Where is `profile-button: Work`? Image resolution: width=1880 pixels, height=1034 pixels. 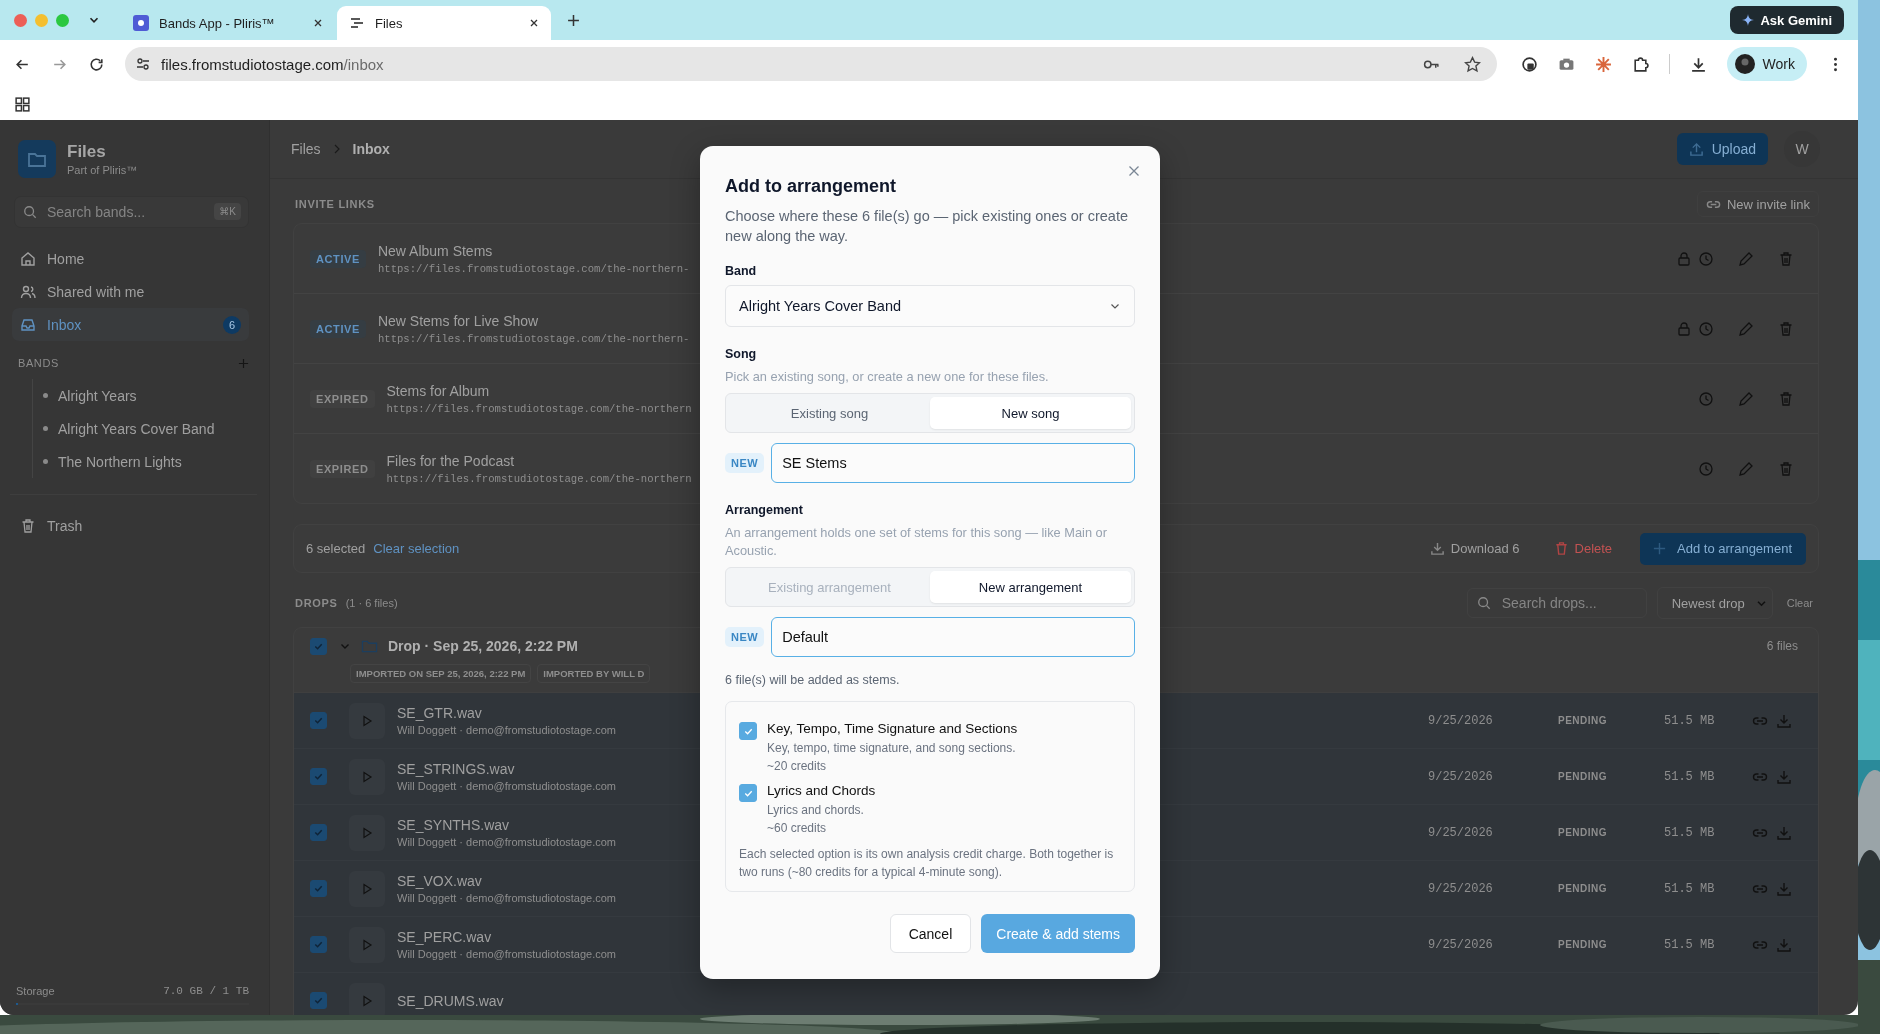 profile-button: Work is located at coordinates (1766, 64).